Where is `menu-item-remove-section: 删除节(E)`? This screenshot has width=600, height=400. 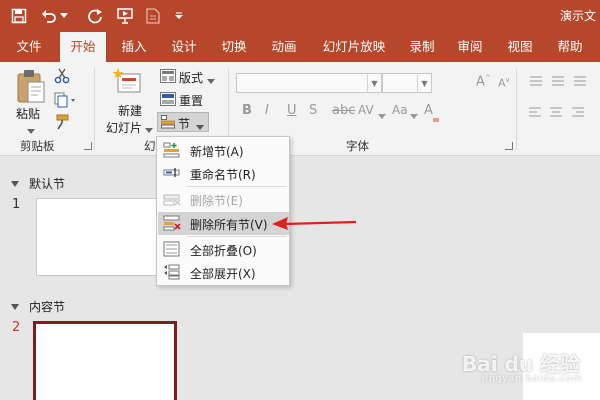 menu-item-remove-section: 删除节(E) is located at coordinates (223, 199).